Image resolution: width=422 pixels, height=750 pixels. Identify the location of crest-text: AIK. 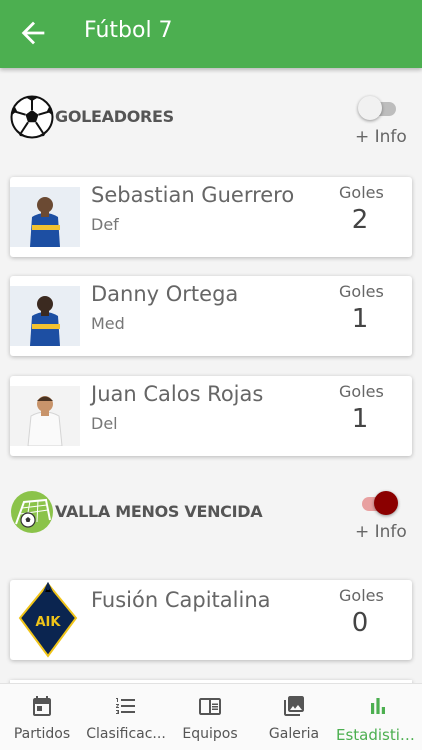
(49, 622).